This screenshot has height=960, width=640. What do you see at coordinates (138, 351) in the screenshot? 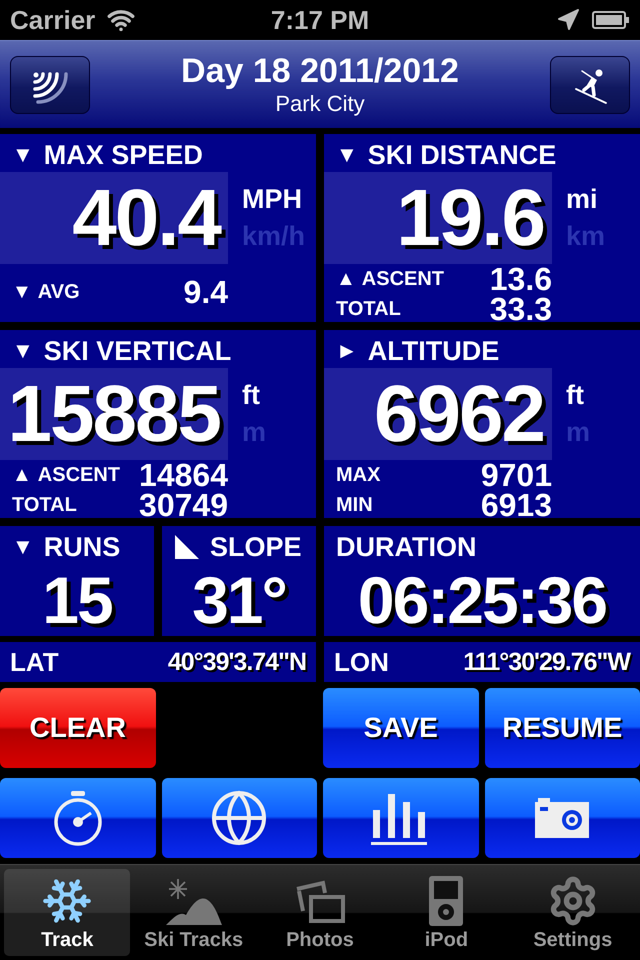
I see `panel-title: SKI VERTICAL` at bounding box center [138, 351].